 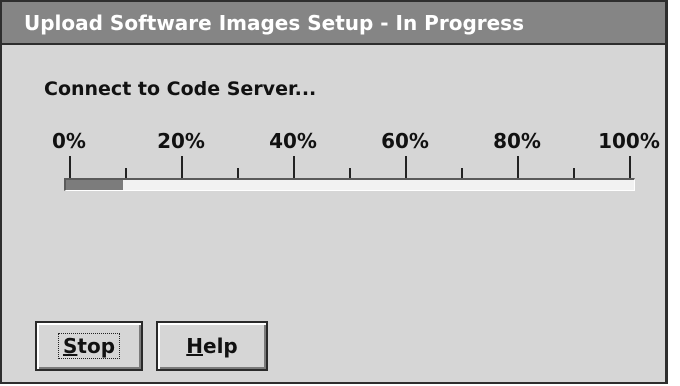 I want to click on scale-label-20: 20%, so click(x=181, y=141).